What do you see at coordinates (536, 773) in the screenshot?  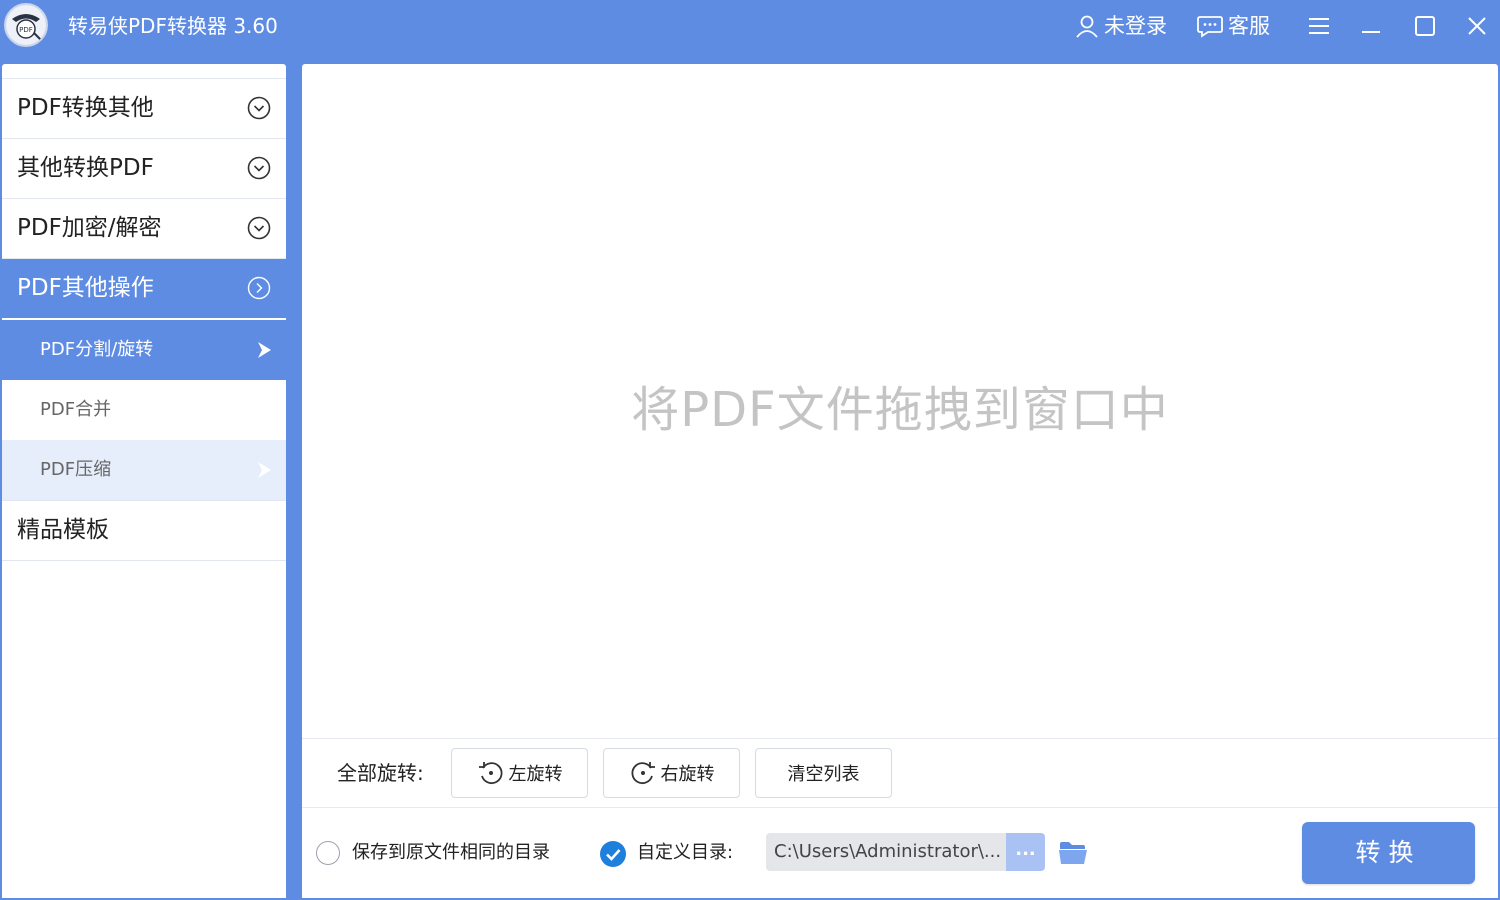 I see `rotate-left-label: 左旋转` at bounding box center [536, 773].